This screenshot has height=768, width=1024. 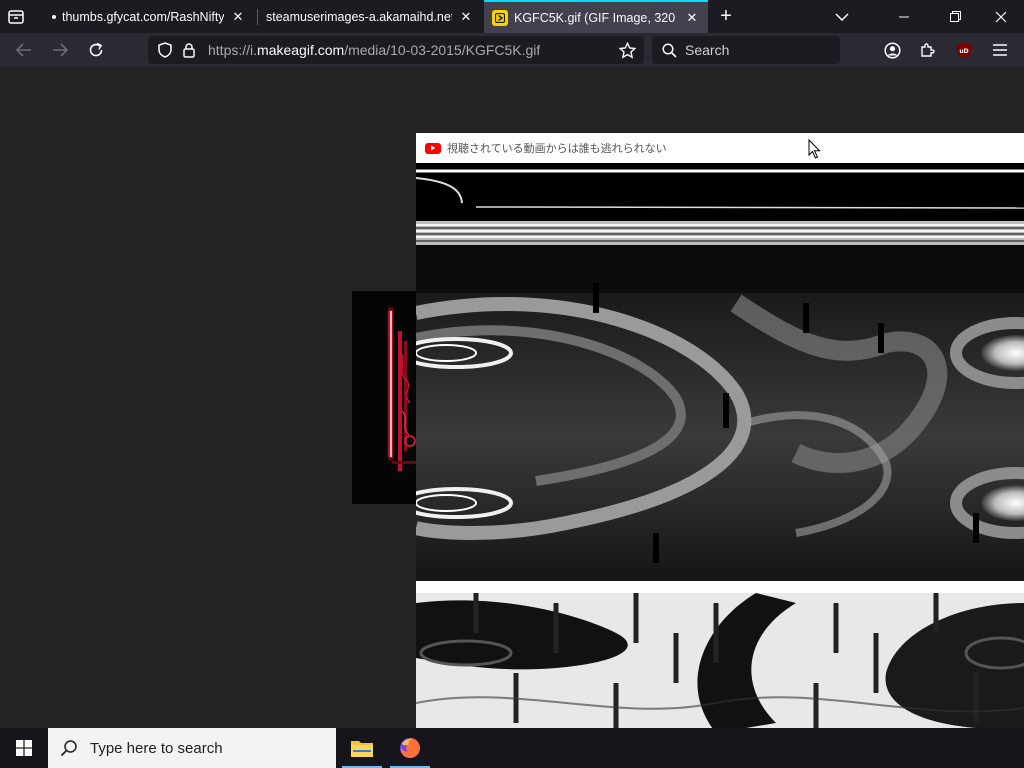 I want to click on taskbar-firefox, so click(x=410, y=748).